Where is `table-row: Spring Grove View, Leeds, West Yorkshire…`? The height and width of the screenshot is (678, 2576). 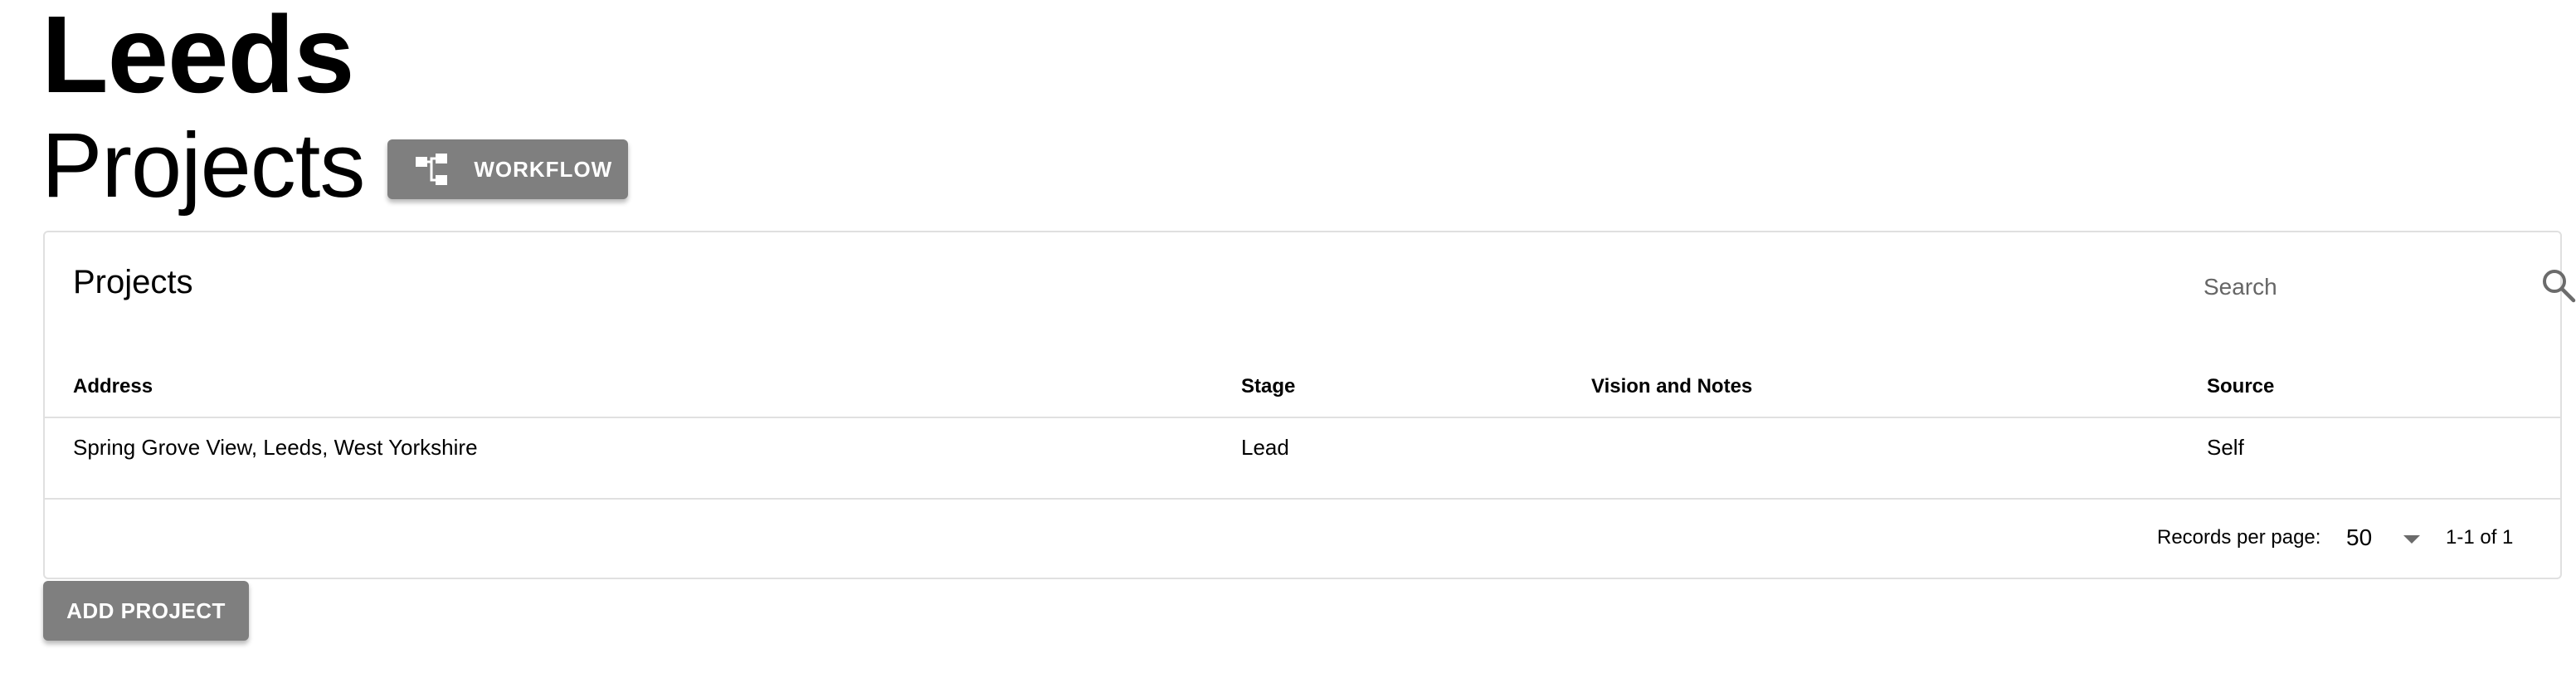
table-row: Spring Grove View, Leeds, West Yorkshire… is located at coordinates (1302, 459).